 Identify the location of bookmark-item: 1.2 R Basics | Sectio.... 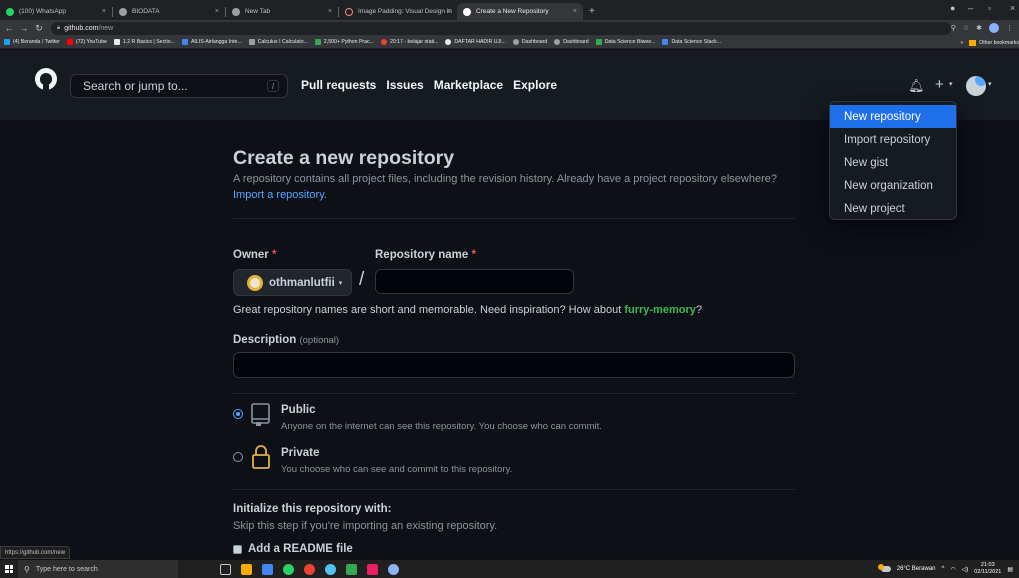
(144, 42).